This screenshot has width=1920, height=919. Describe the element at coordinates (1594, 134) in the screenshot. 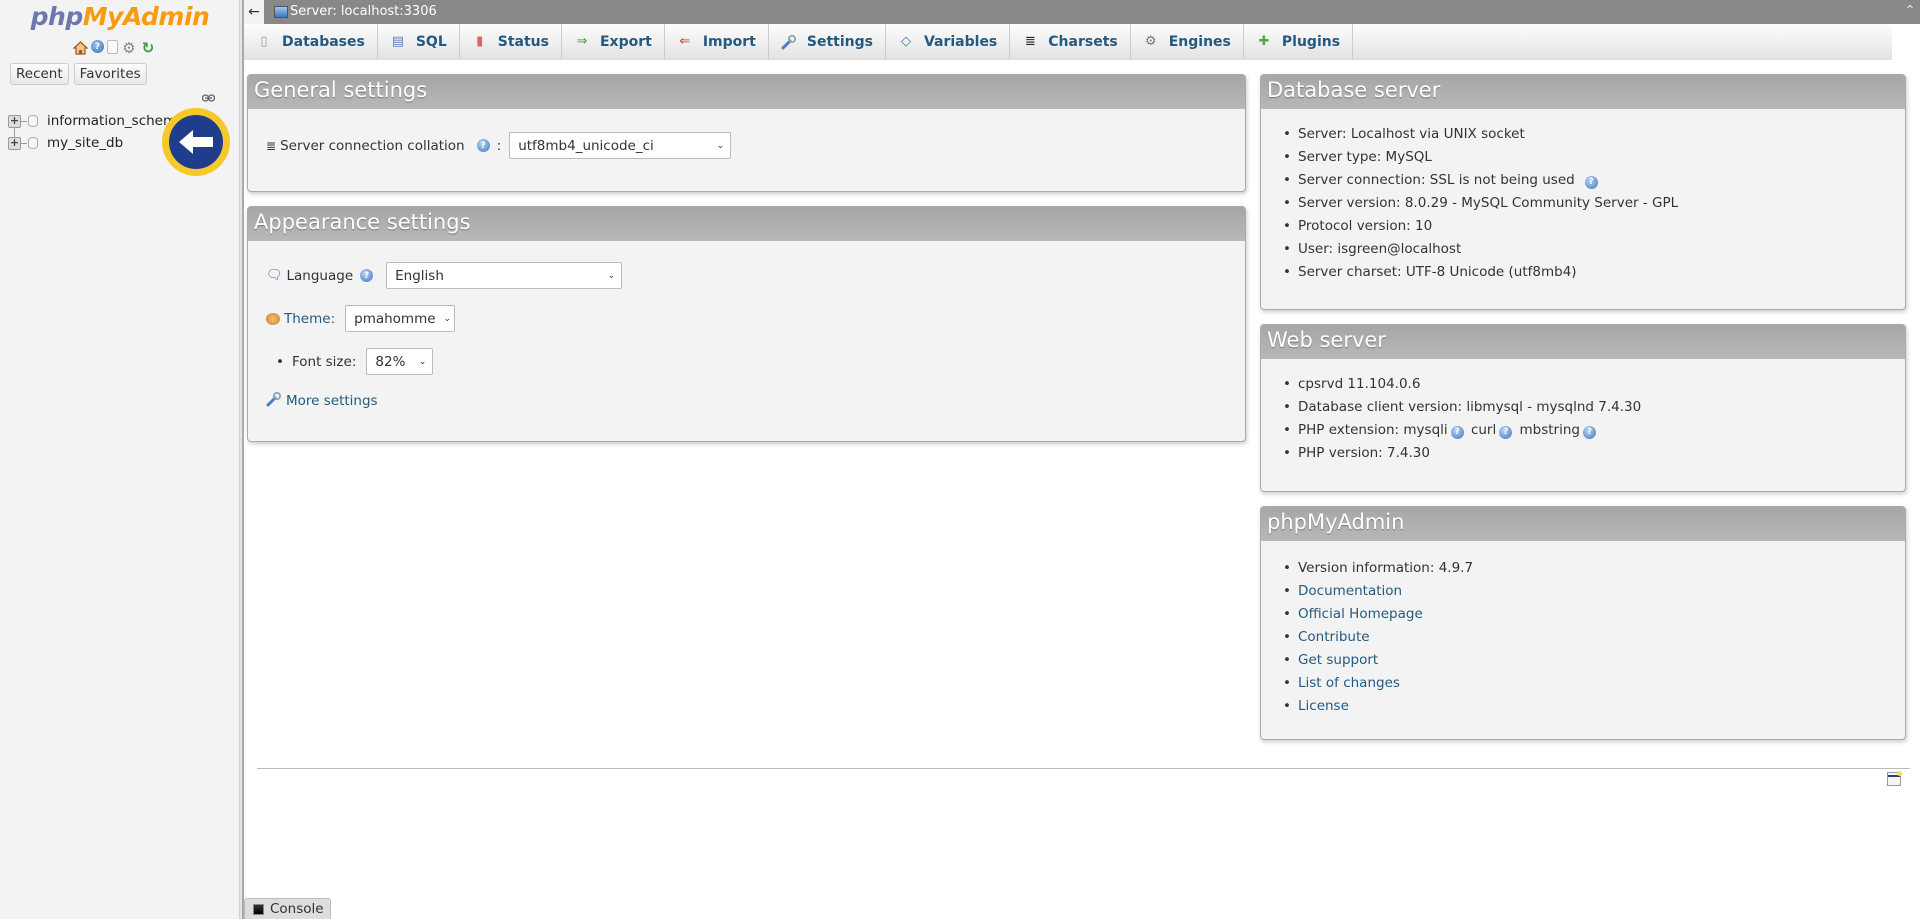

I see `list-item: Server: Localhost via UNIX socket` at that location.